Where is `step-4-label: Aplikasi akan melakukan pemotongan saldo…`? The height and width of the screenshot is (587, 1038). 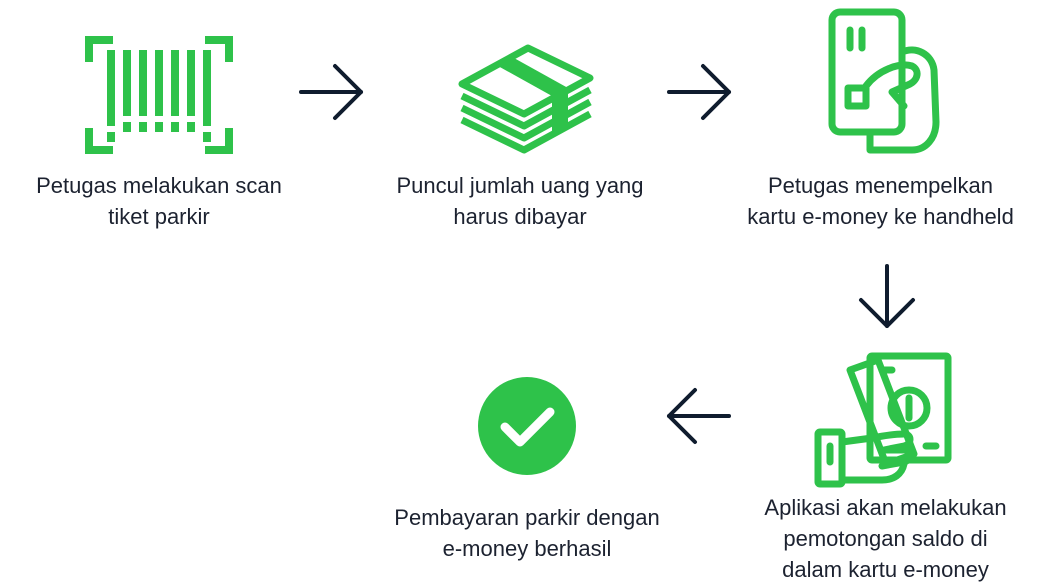 step-4-label: Aplikasi akan melakukan pemotongan saldo… is located at coordinates (885, 538).